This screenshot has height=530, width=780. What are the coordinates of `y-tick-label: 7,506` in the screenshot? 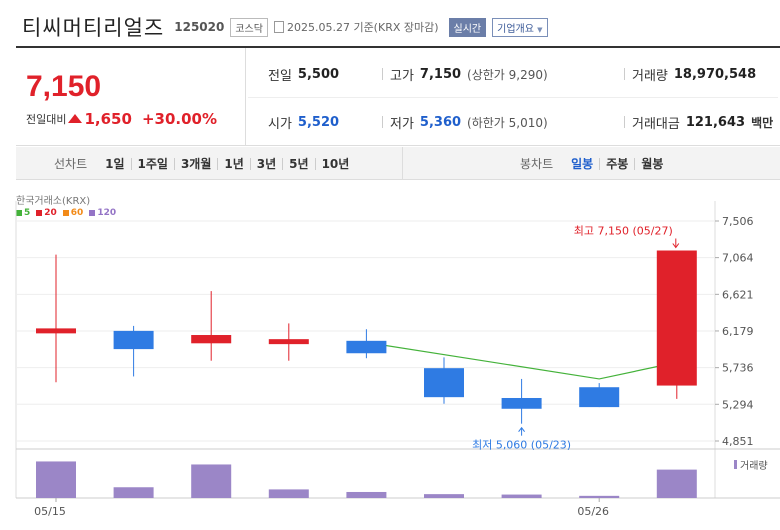 It's located at (738, 221).